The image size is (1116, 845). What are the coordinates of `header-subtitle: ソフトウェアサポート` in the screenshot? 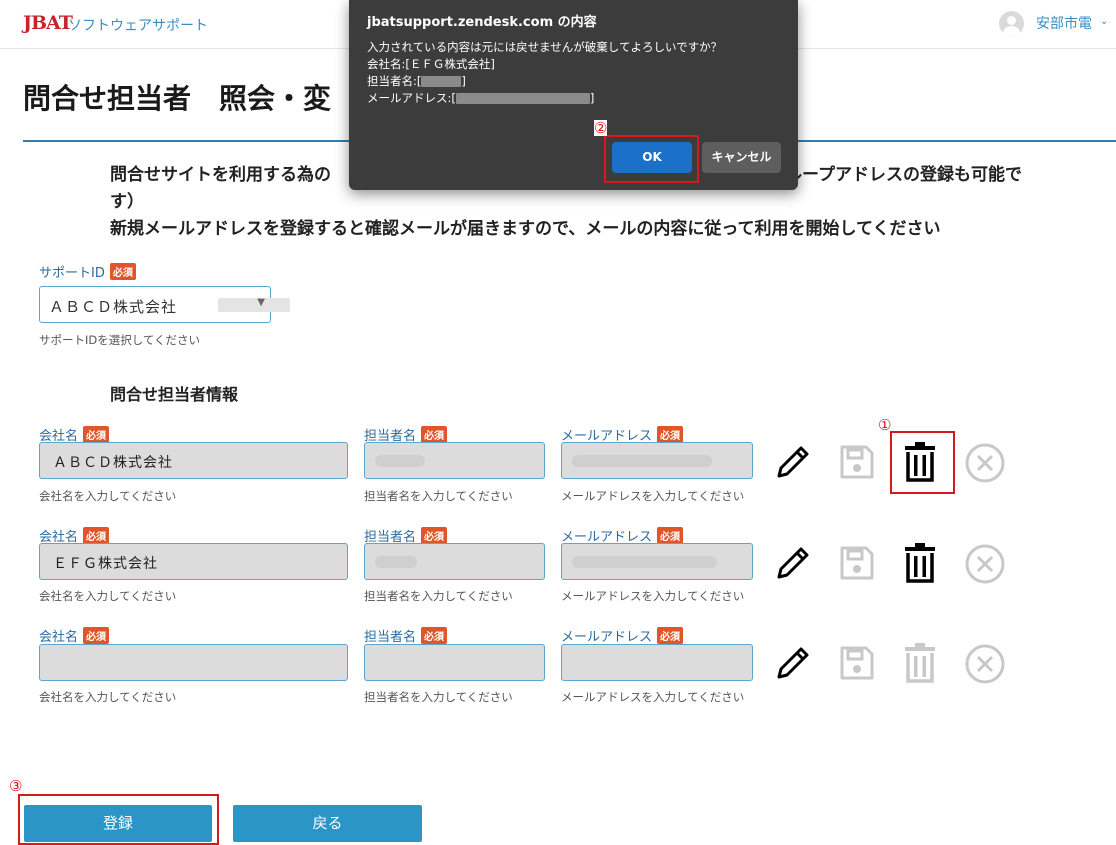 It's located at (138, 26).